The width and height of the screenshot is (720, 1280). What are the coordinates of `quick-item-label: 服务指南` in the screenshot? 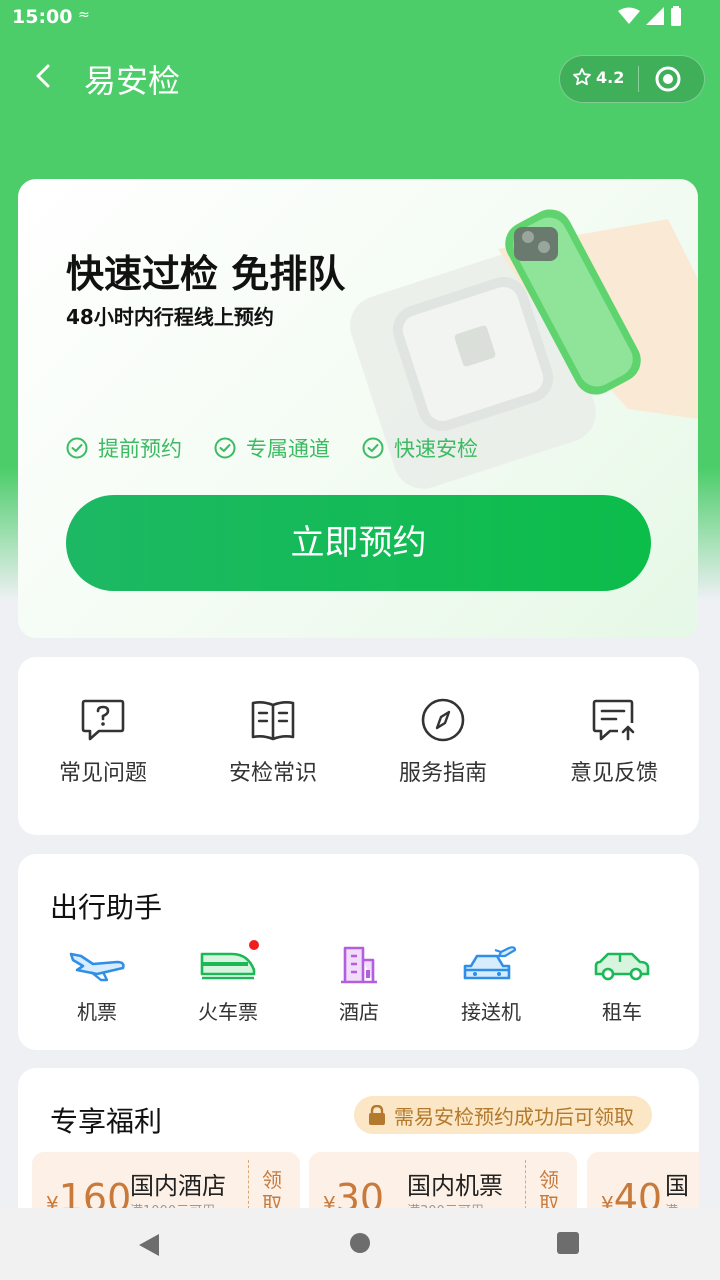 It's located at (442, 773).